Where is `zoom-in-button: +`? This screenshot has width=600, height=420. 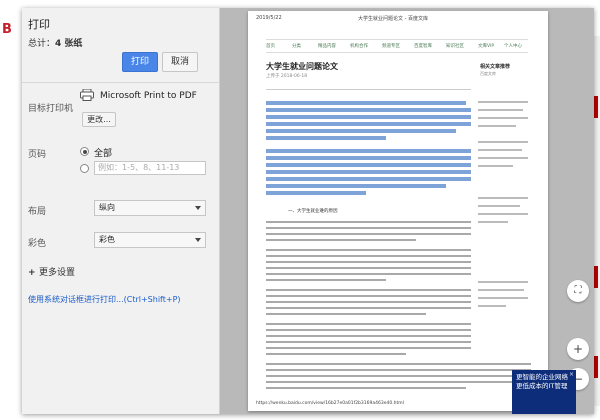 zoom-in-button: + is located at coordinates (578, 349).